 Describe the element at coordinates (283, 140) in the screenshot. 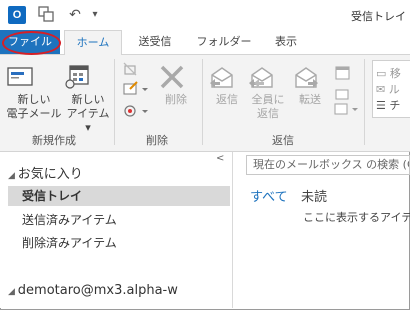

I see `respond-group-label: 返信` at that location.